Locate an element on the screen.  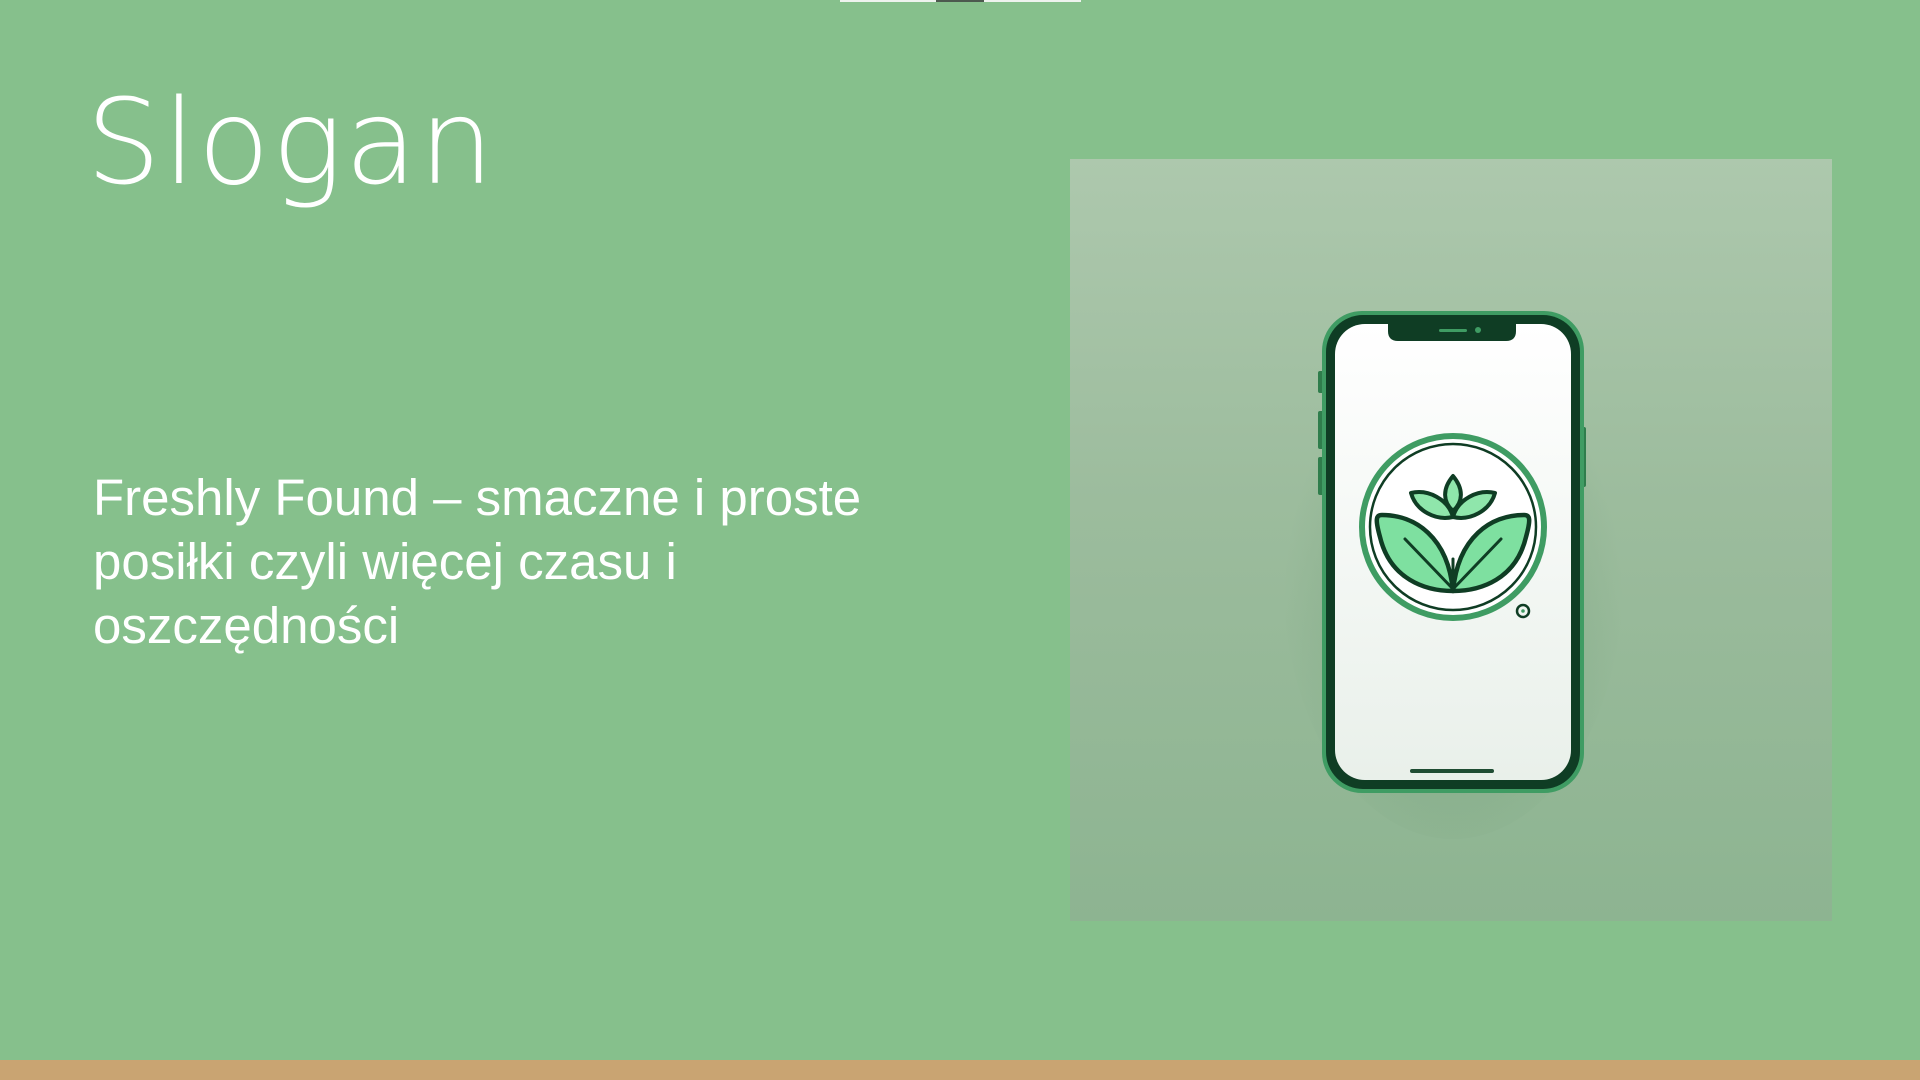
slide-title: Slogan is located at coordinates (291, 142).